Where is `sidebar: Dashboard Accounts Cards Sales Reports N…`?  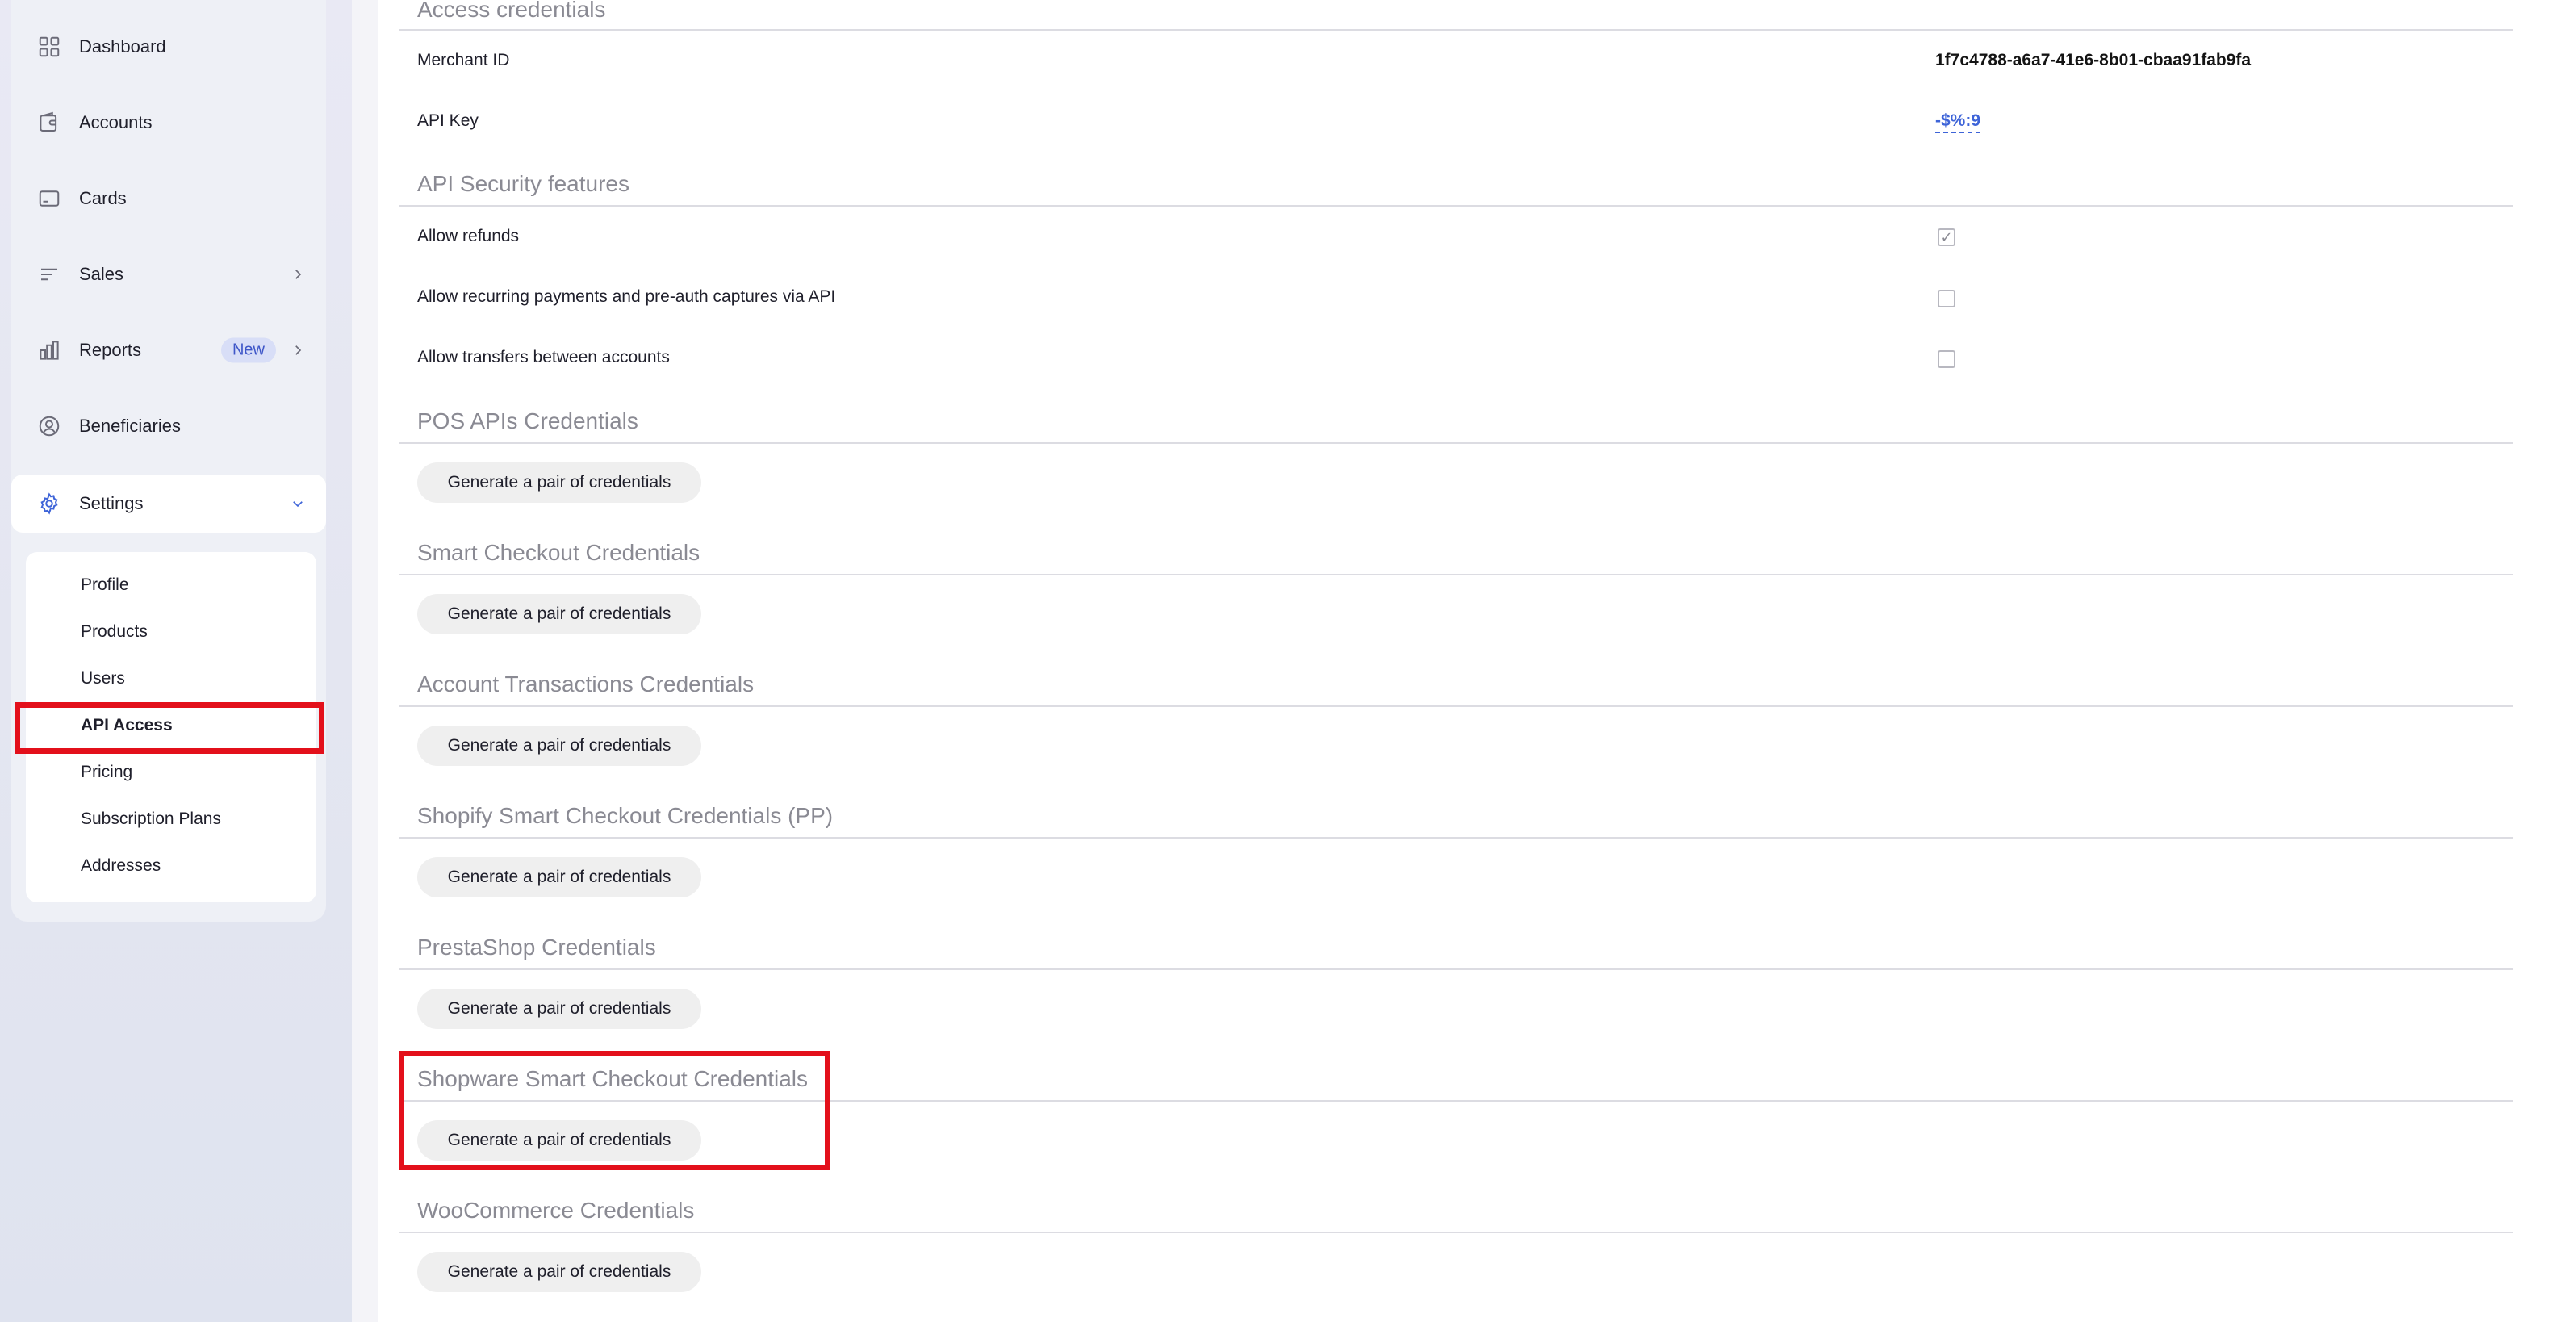
sidebar: Dashboard Accounts Cards Sales Reports N… is located at coordinates (176, 661).